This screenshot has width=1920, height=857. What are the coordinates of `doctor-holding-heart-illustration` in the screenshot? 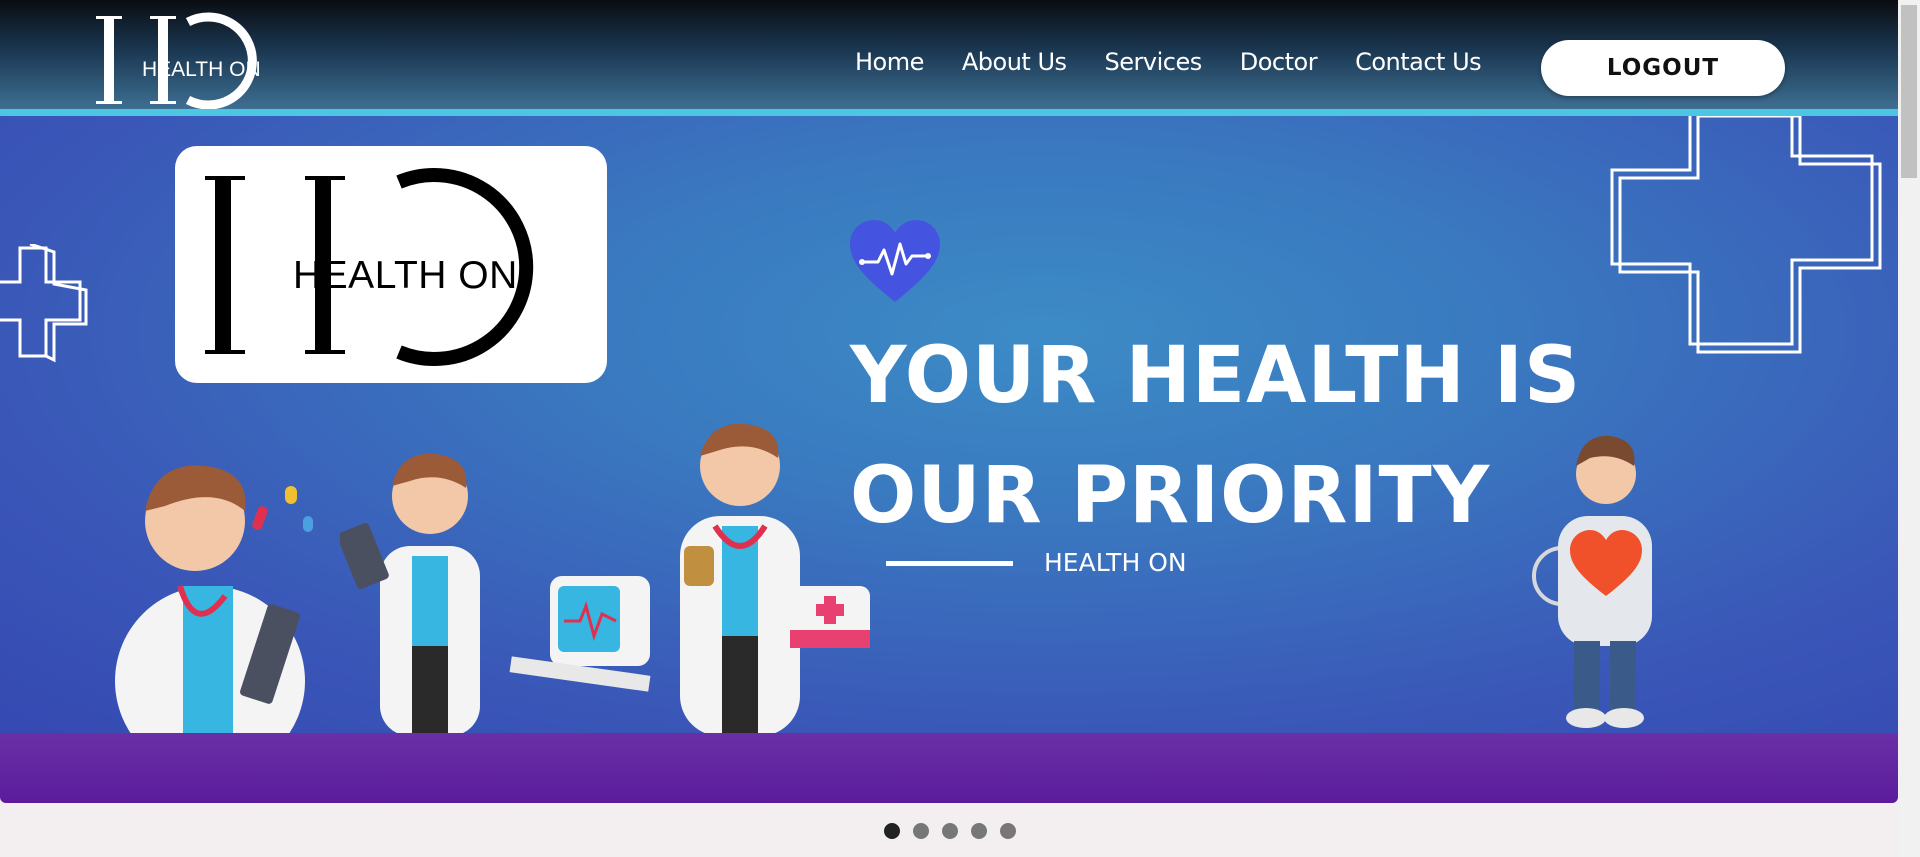 It's located at (1592, 581).